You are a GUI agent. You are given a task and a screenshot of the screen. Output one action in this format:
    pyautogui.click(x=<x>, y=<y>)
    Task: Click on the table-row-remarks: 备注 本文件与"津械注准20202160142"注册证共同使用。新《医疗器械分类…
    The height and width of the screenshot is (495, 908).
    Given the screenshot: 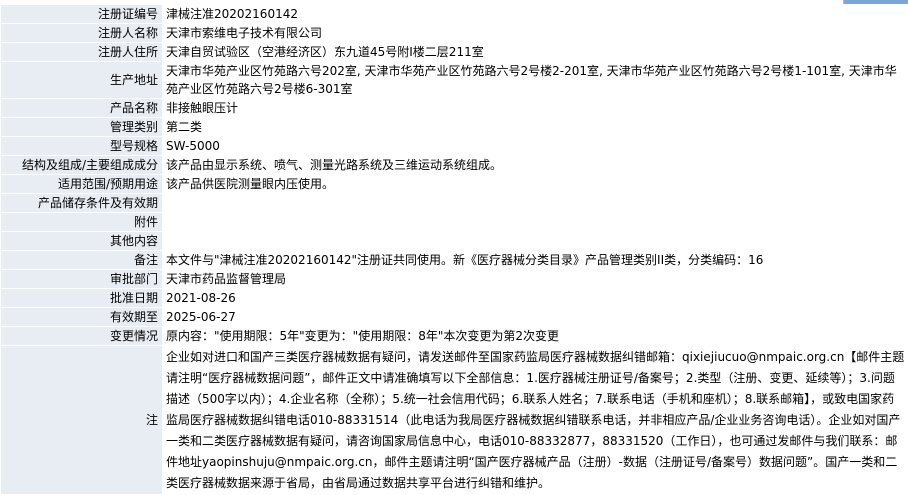 What is the action you would take?
    pyautogui.click(x=454, y=260)
    